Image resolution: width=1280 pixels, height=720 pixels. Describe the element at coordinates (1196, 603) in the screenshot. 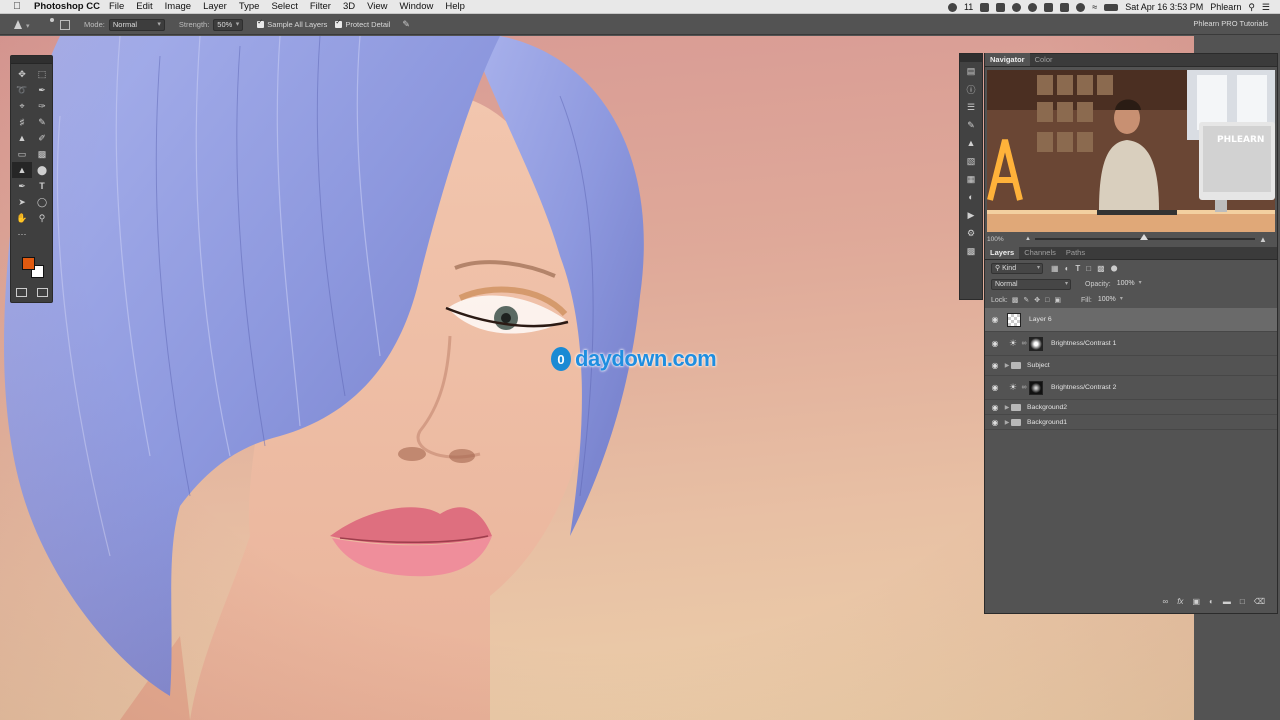

I see `add-mask-icon: ▣` at that location.